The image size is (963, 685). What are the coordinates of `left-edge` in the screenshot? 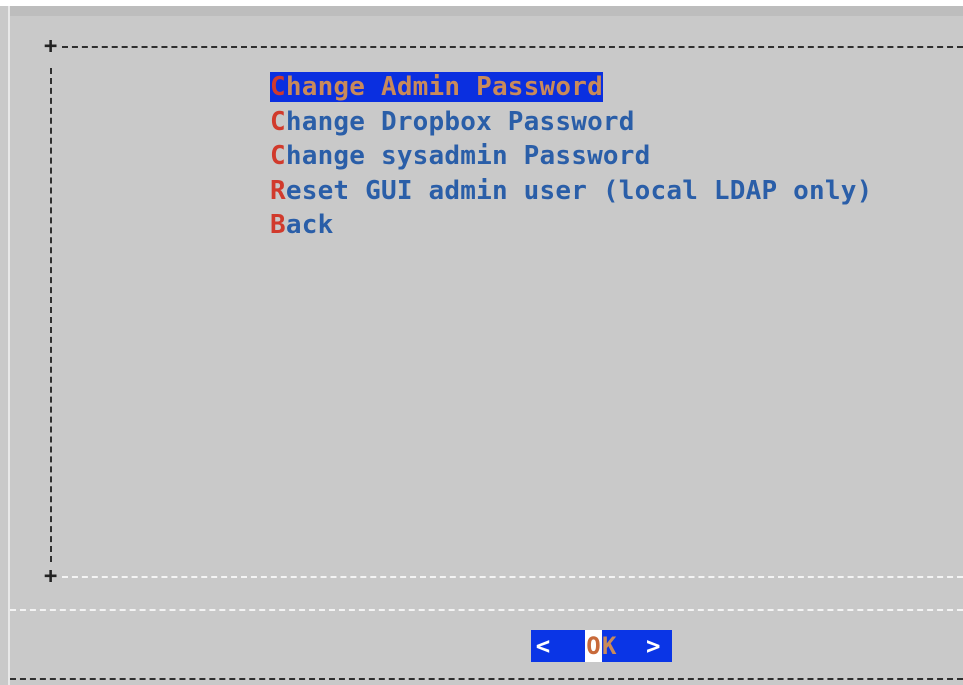 It's located at (9, 345).